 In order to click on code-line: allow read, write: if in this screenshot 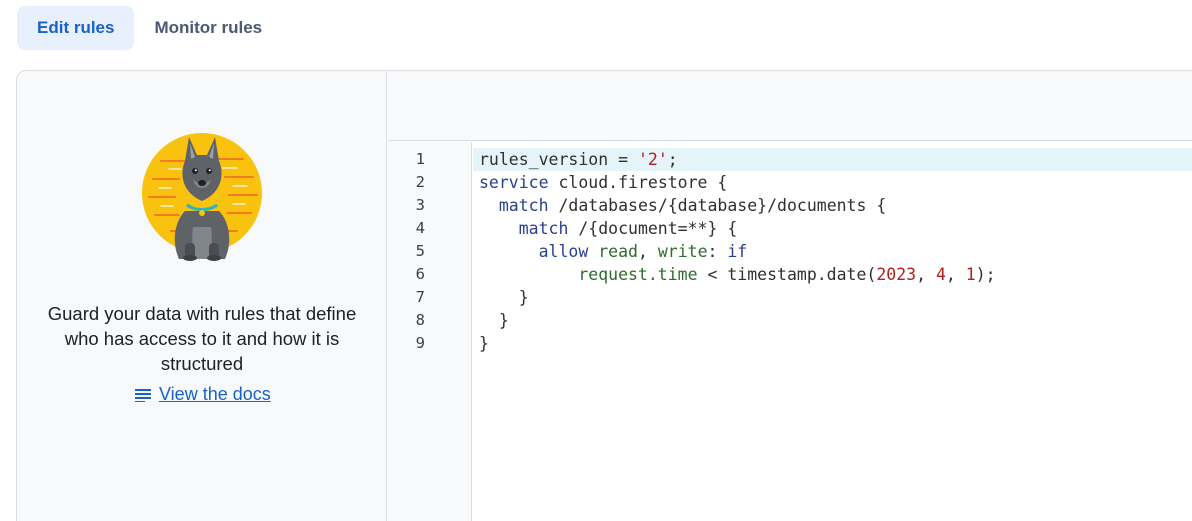, I will do `click(613, 251)`.